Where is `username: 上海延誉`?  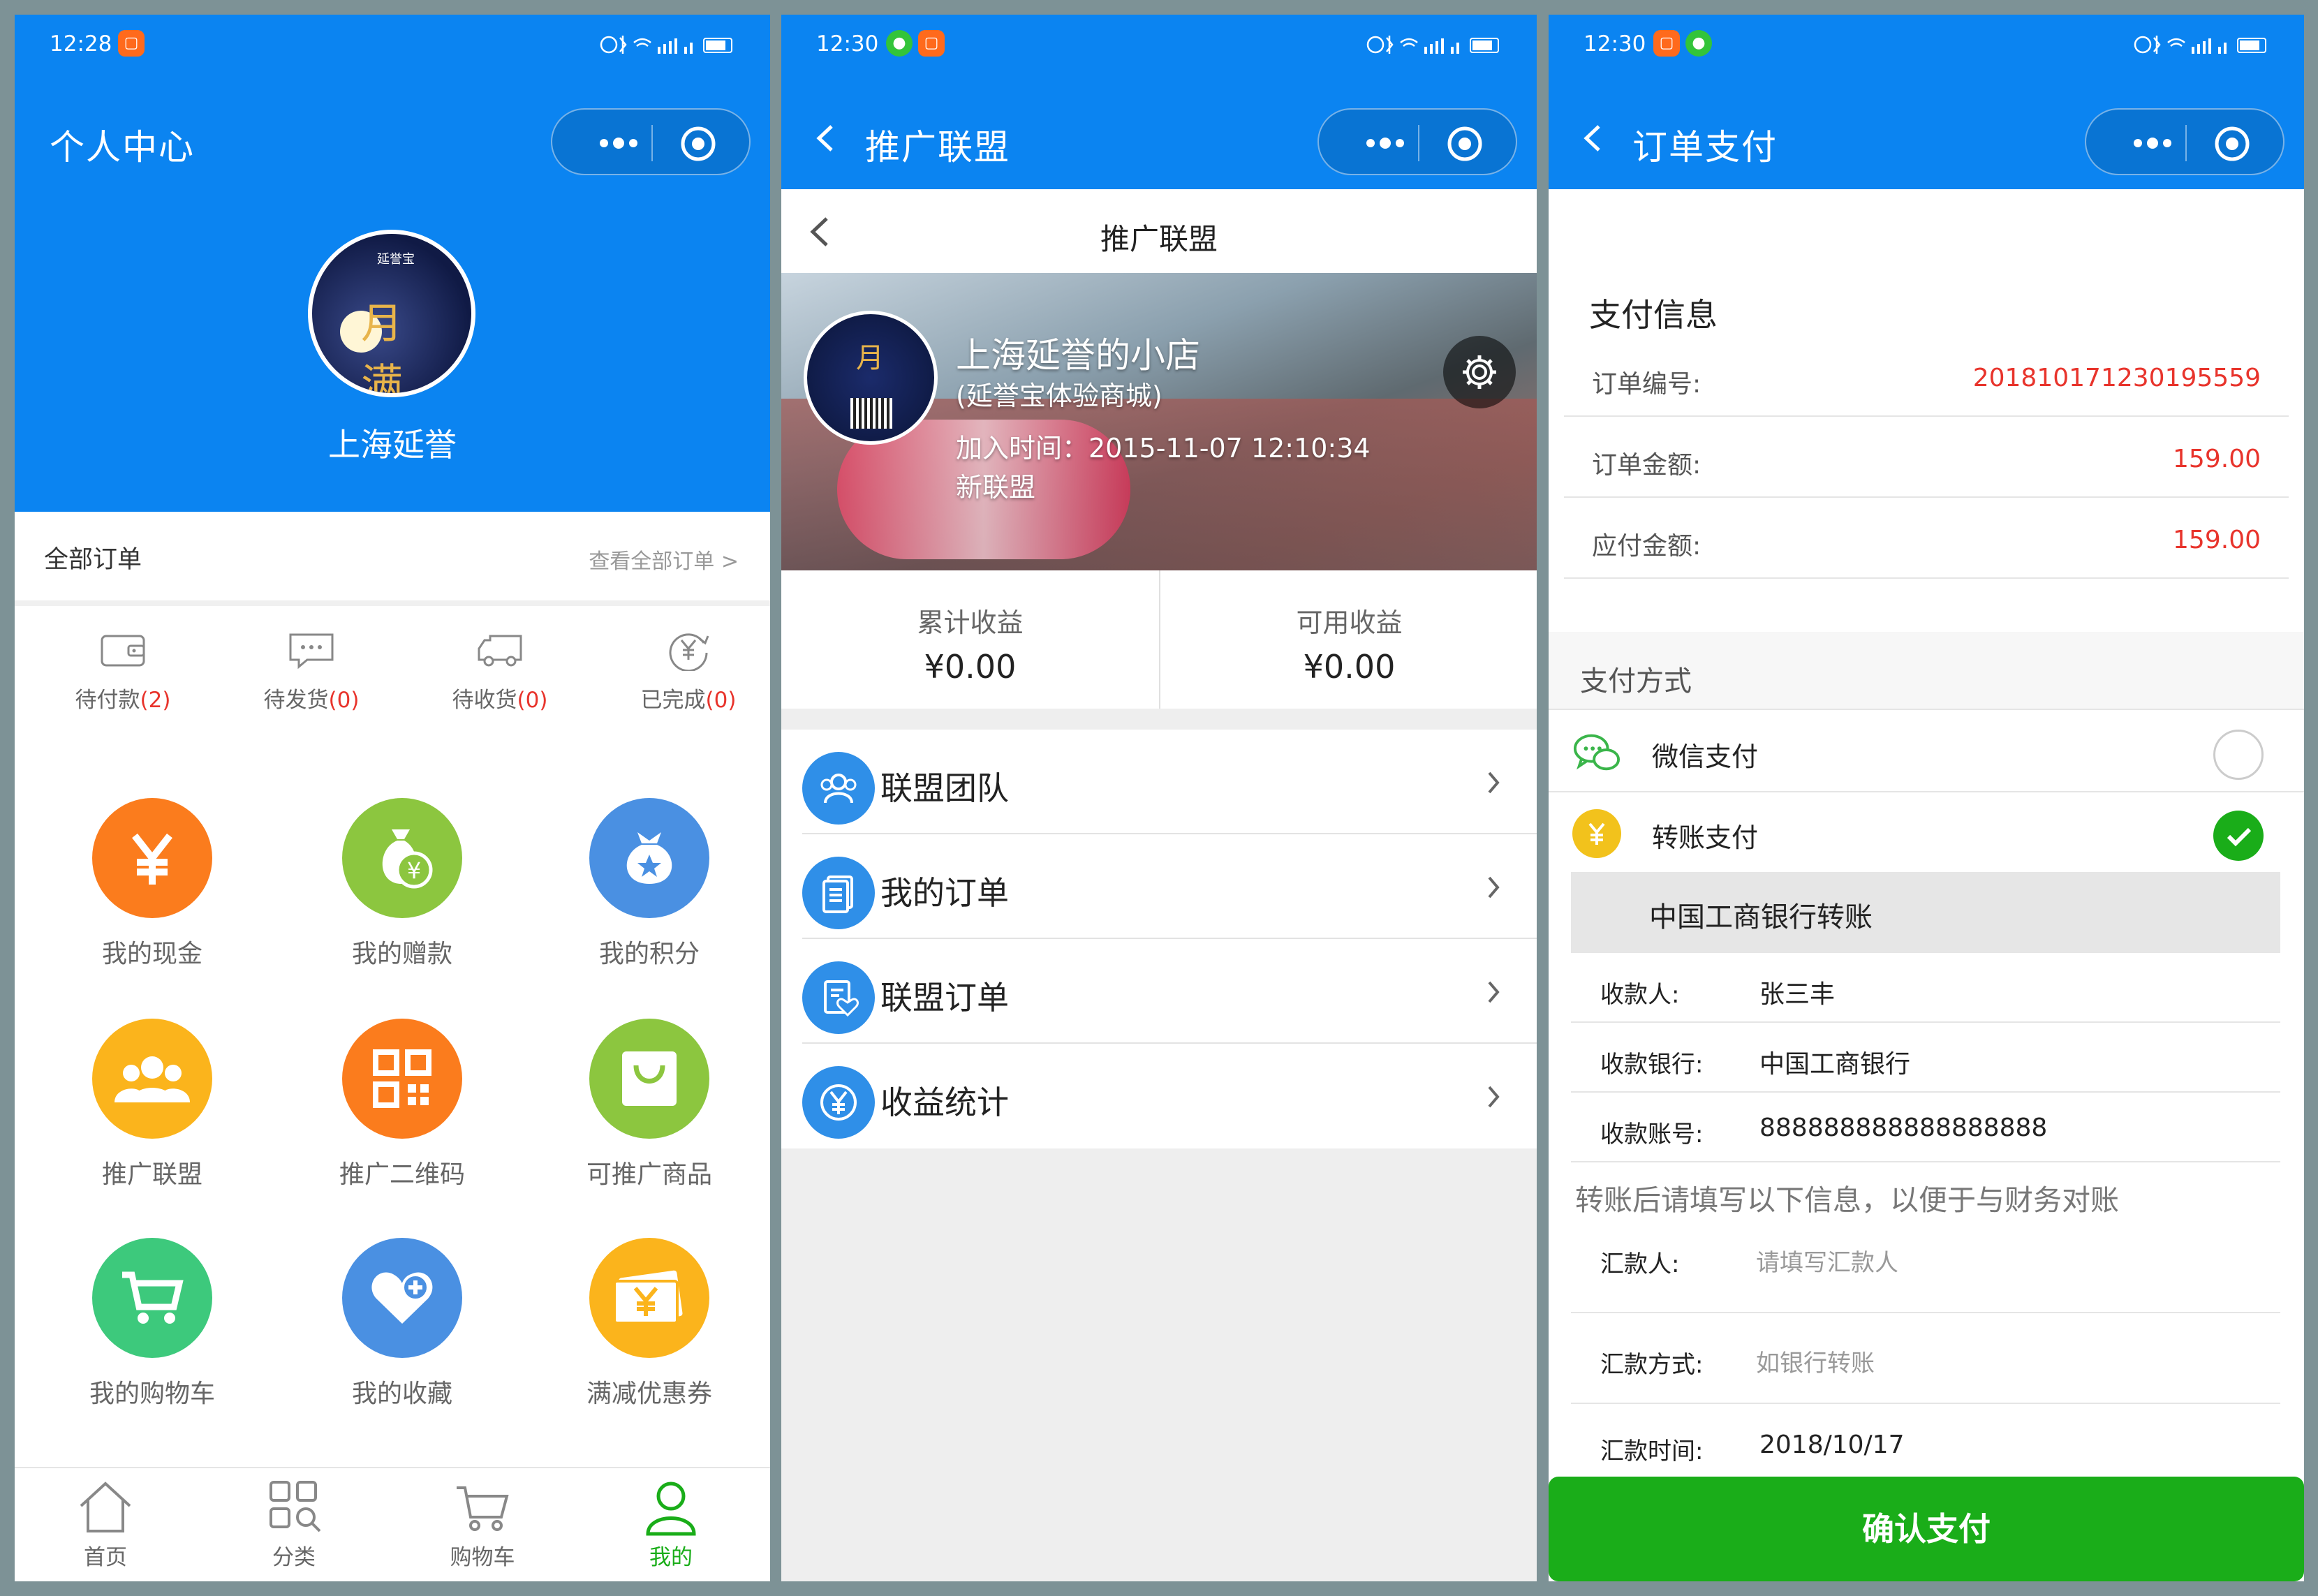
username: 上海延誉 is located at coordinates (392, 445).